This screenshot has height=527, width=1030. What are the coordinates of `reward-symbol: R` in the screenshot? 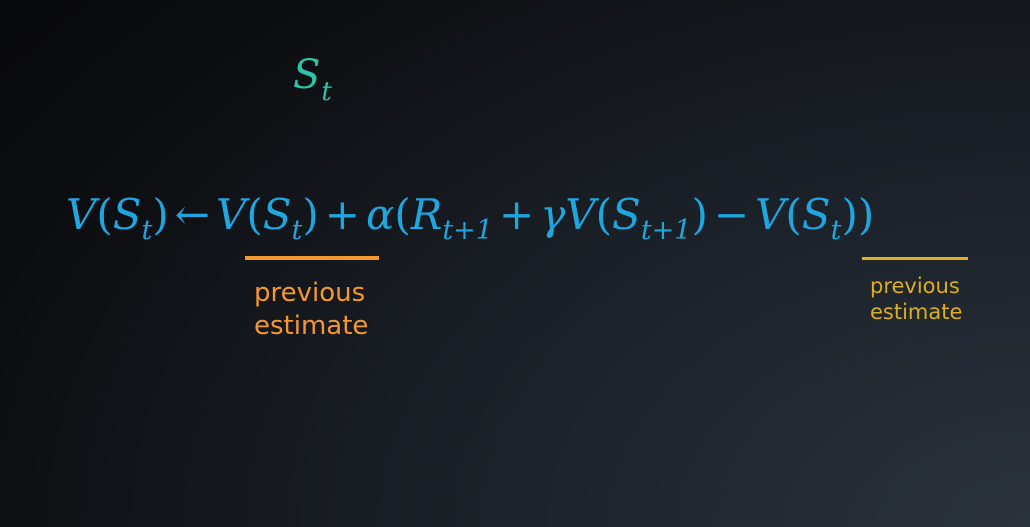 It's located at (426, 214).